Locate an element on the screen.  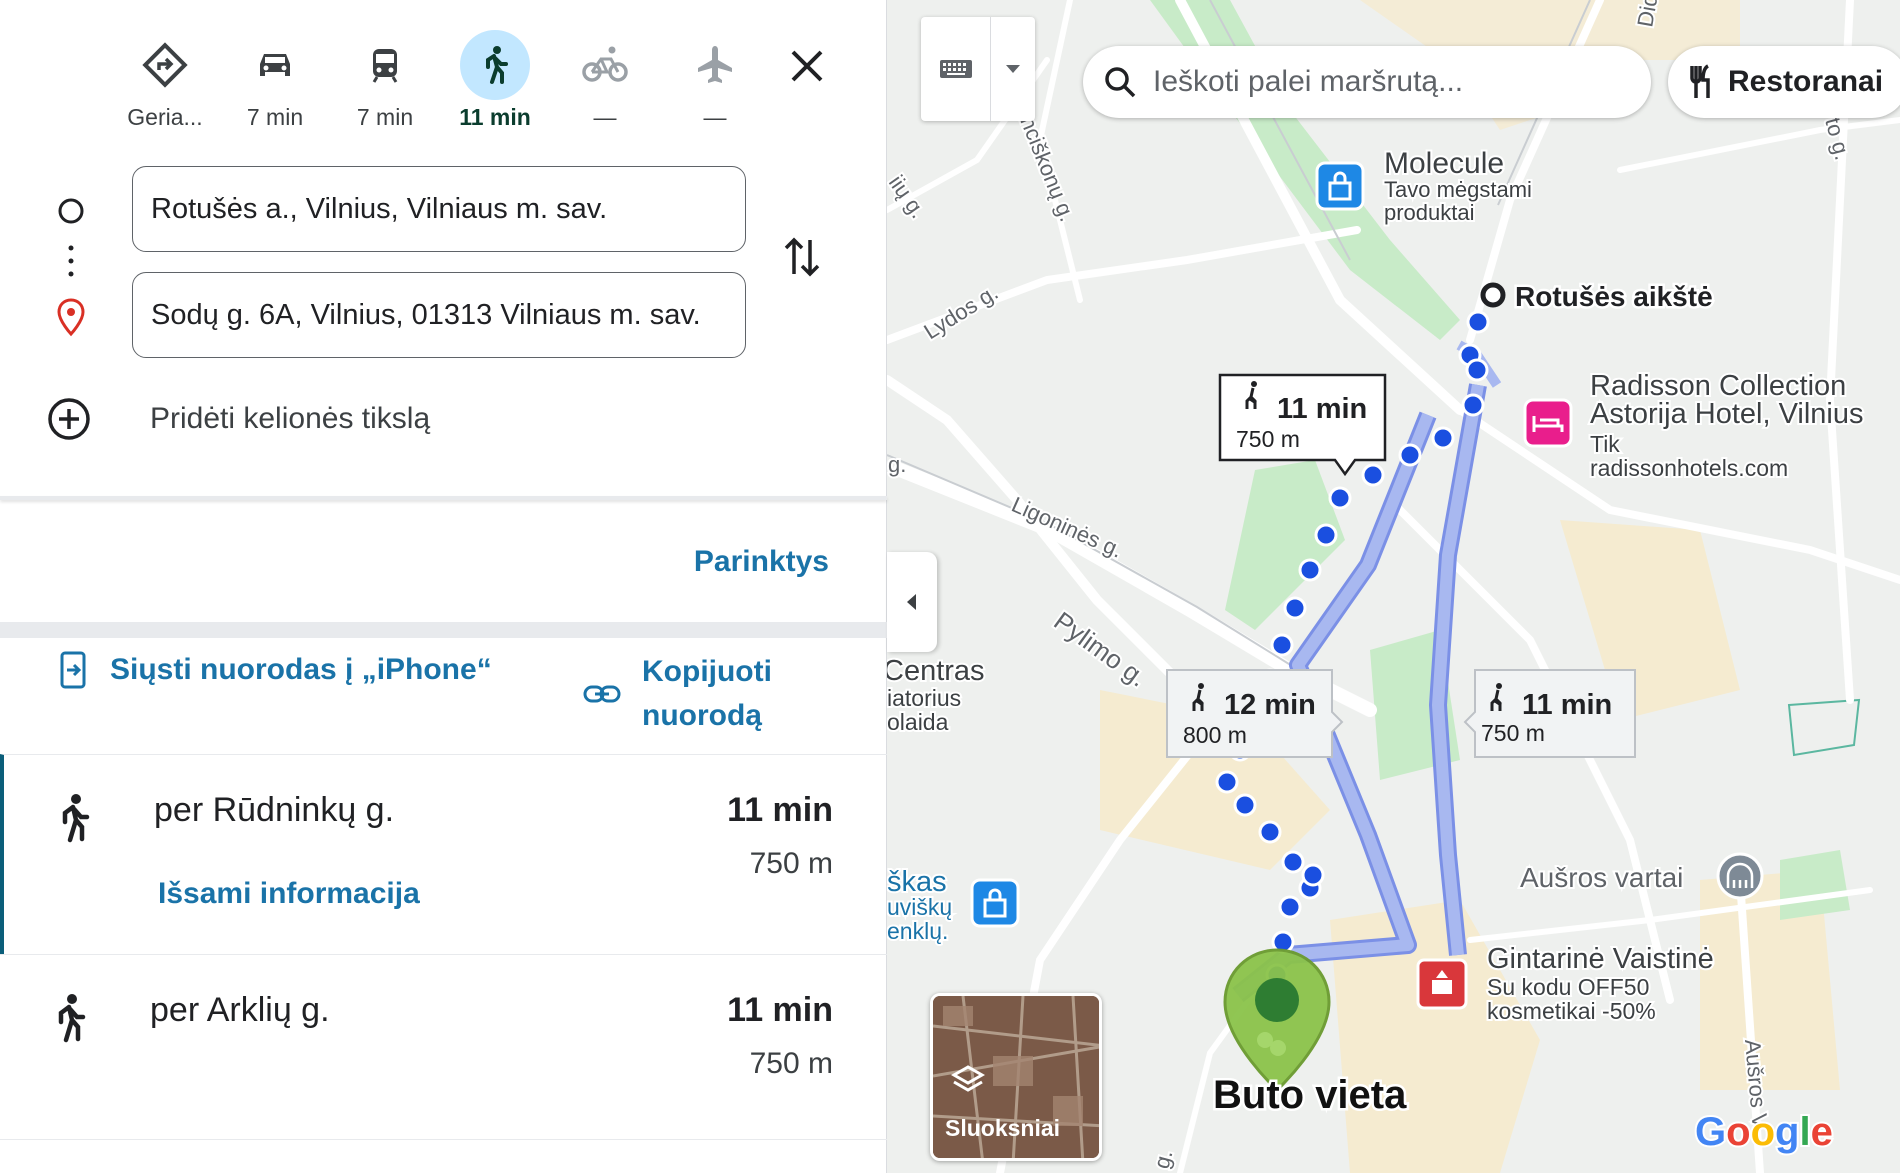
input-tools-control is located at coordinates (978, 69).